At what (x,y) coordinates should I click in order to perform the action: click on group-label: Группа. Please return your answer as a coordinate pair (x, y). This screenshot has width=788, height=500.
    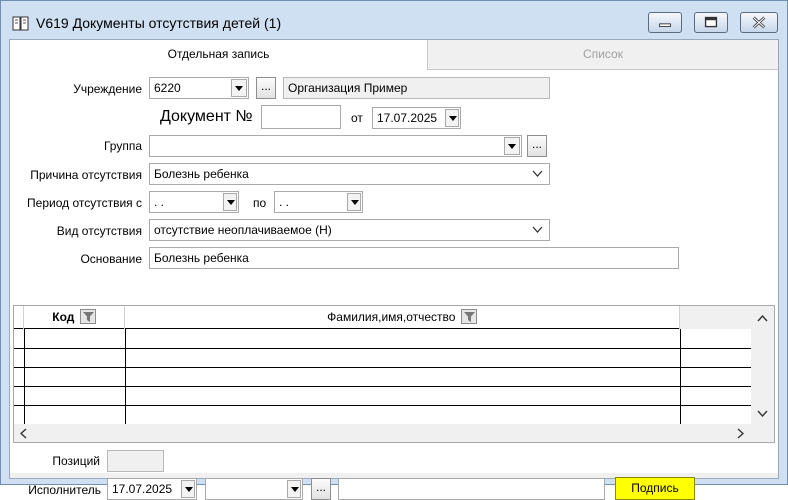
    Looking at the image, I should click on (122, 146).